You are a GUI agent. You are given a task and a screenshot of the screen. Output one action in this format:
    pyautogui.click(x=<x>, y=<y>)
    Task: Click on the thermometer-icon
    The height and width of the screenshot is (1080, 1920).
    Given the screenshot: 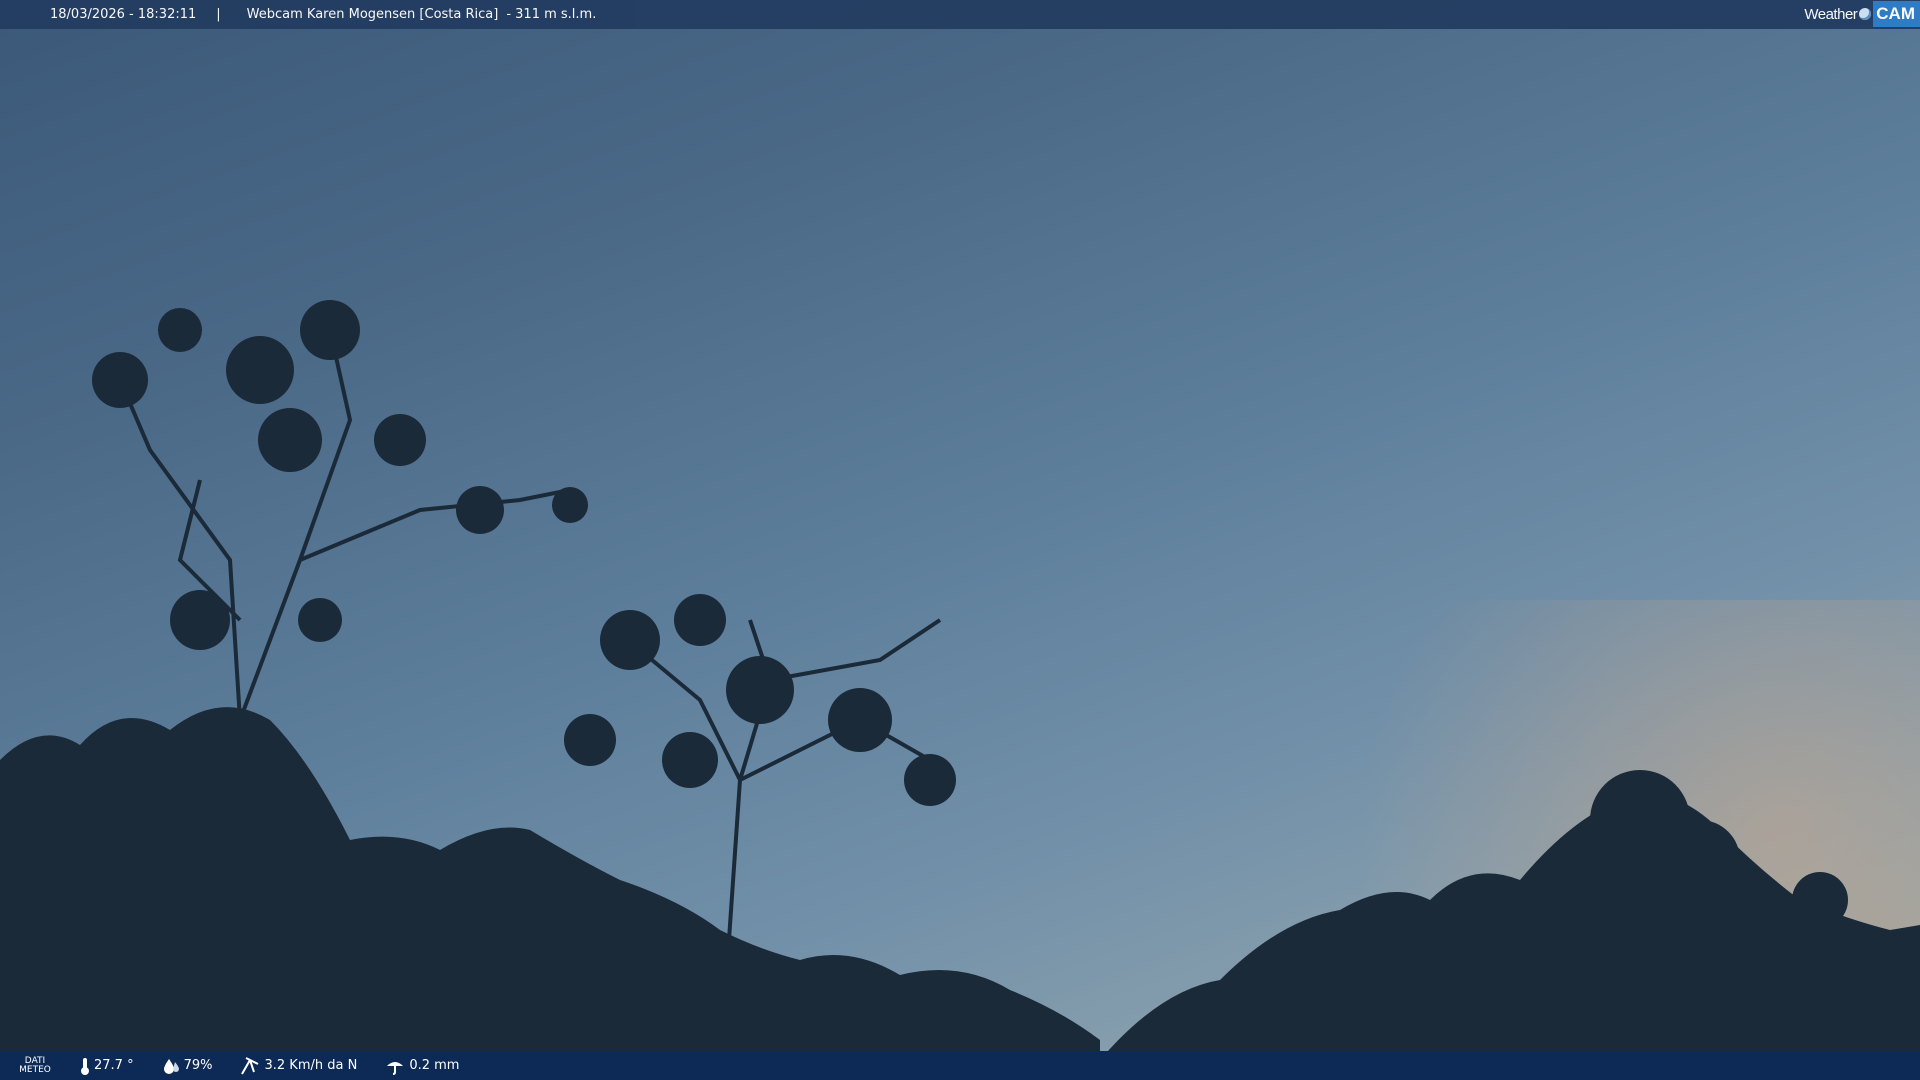 What is the action you would take?
    pyautogui.click(x=85, y=1066)
    